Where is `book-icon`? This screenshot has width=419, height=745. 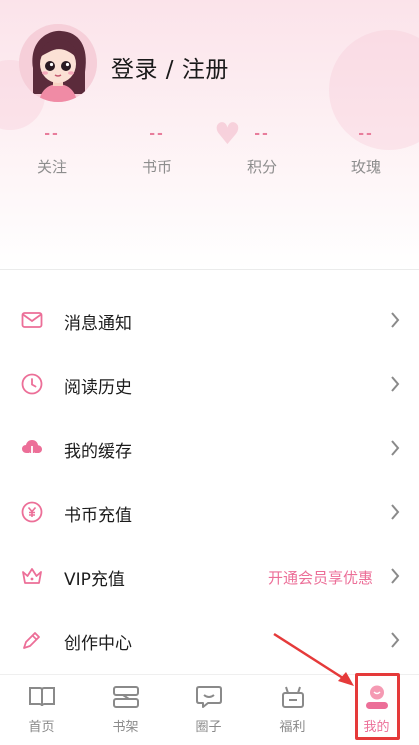
book-icon is located at coordinates (42, 697).